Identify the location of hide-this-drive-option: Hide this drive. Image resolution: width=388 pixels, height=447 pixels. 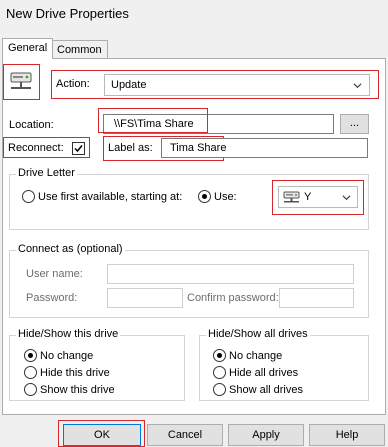
(67, 372).